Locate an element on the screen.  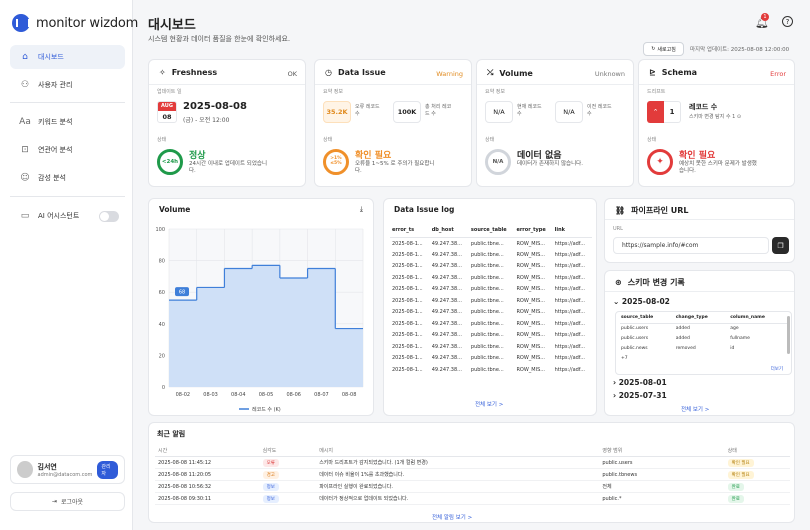
schema-group-toggle: › 2025-08-01 is located at coordinates (640, 382).